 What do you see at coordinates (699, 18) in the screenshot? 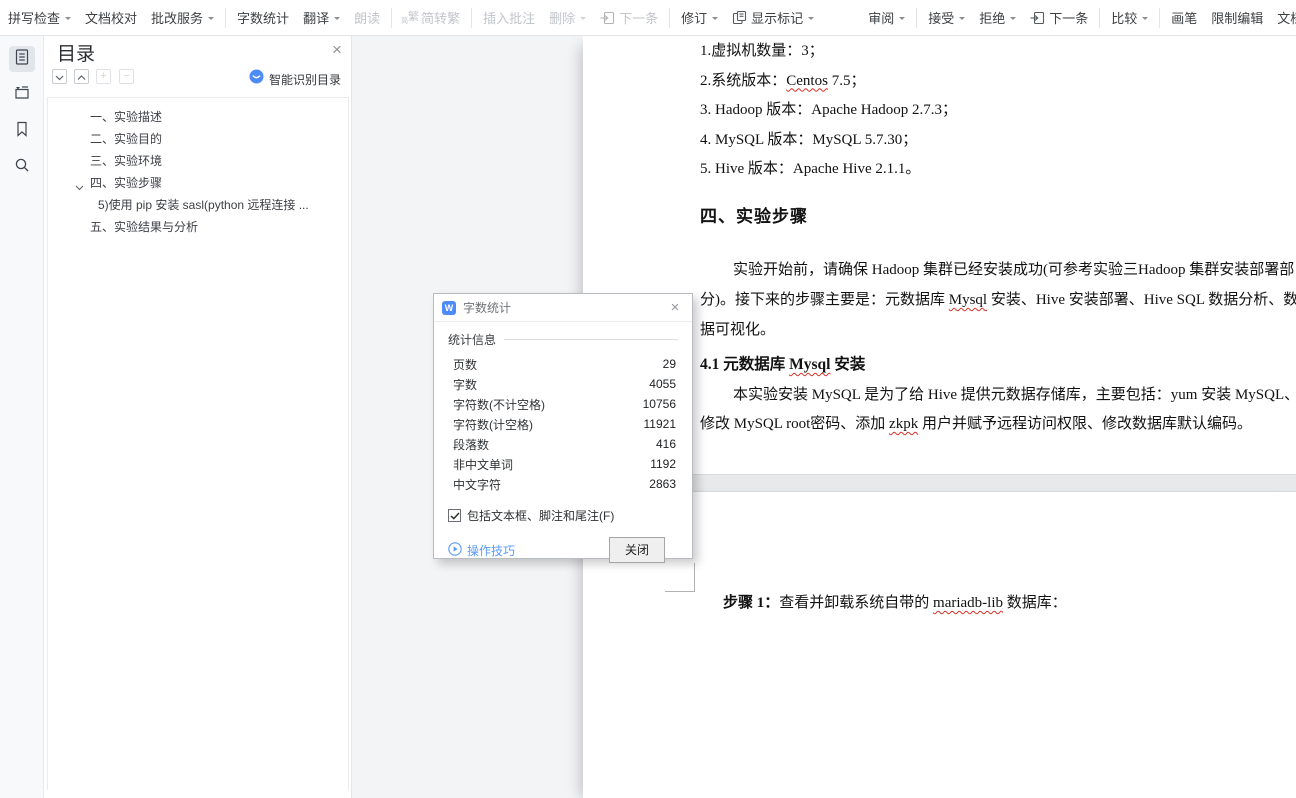
I see `toolbar-item-track-changes: 修订` at bounding box center [699, 18].